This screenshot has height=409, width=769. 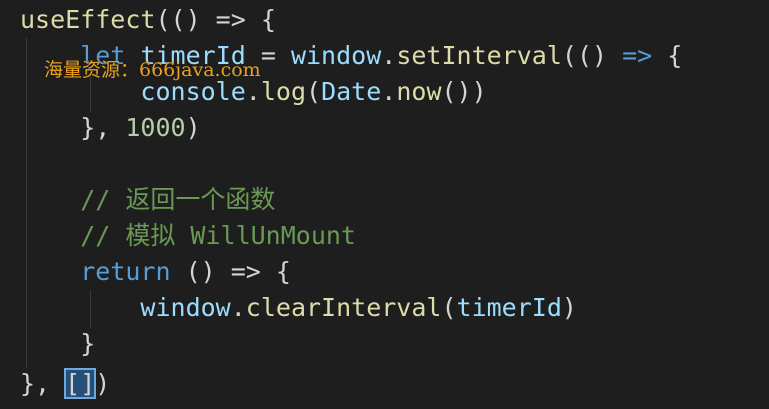 I want to click on token-number: 1000, so click(x=155, y=127).